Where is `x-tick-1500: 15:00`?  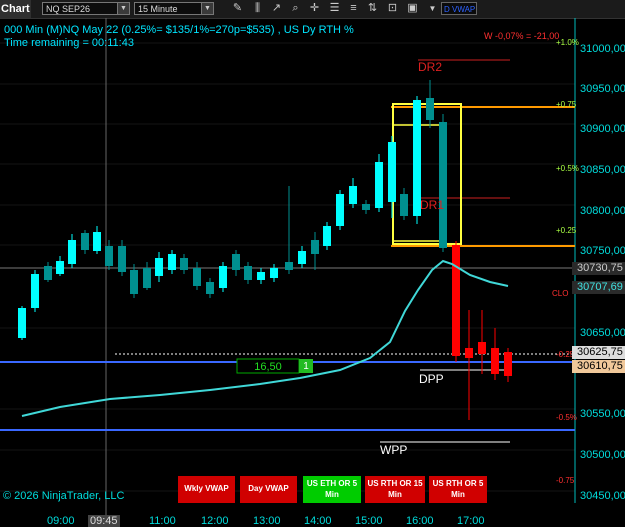 x-tick-1500: 15:00 is located at coordinates (369, 521).